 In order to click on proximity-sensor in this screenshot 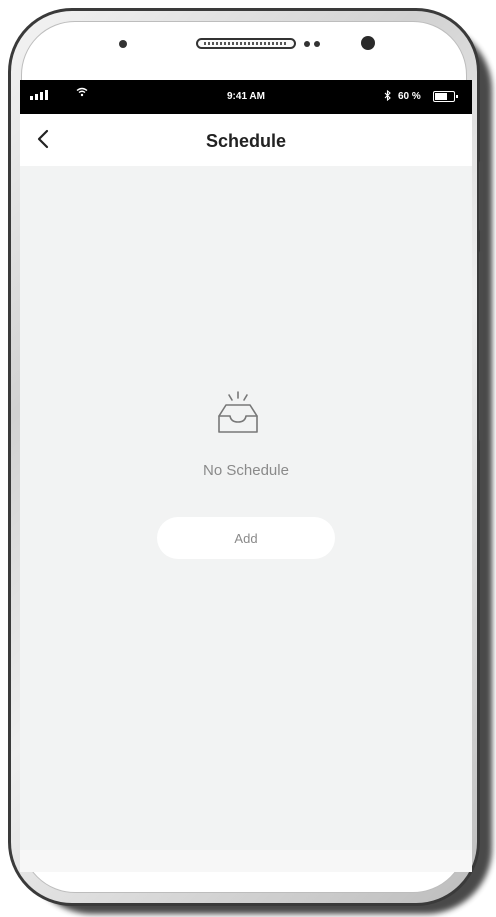, I will do `click(123, 44)`.